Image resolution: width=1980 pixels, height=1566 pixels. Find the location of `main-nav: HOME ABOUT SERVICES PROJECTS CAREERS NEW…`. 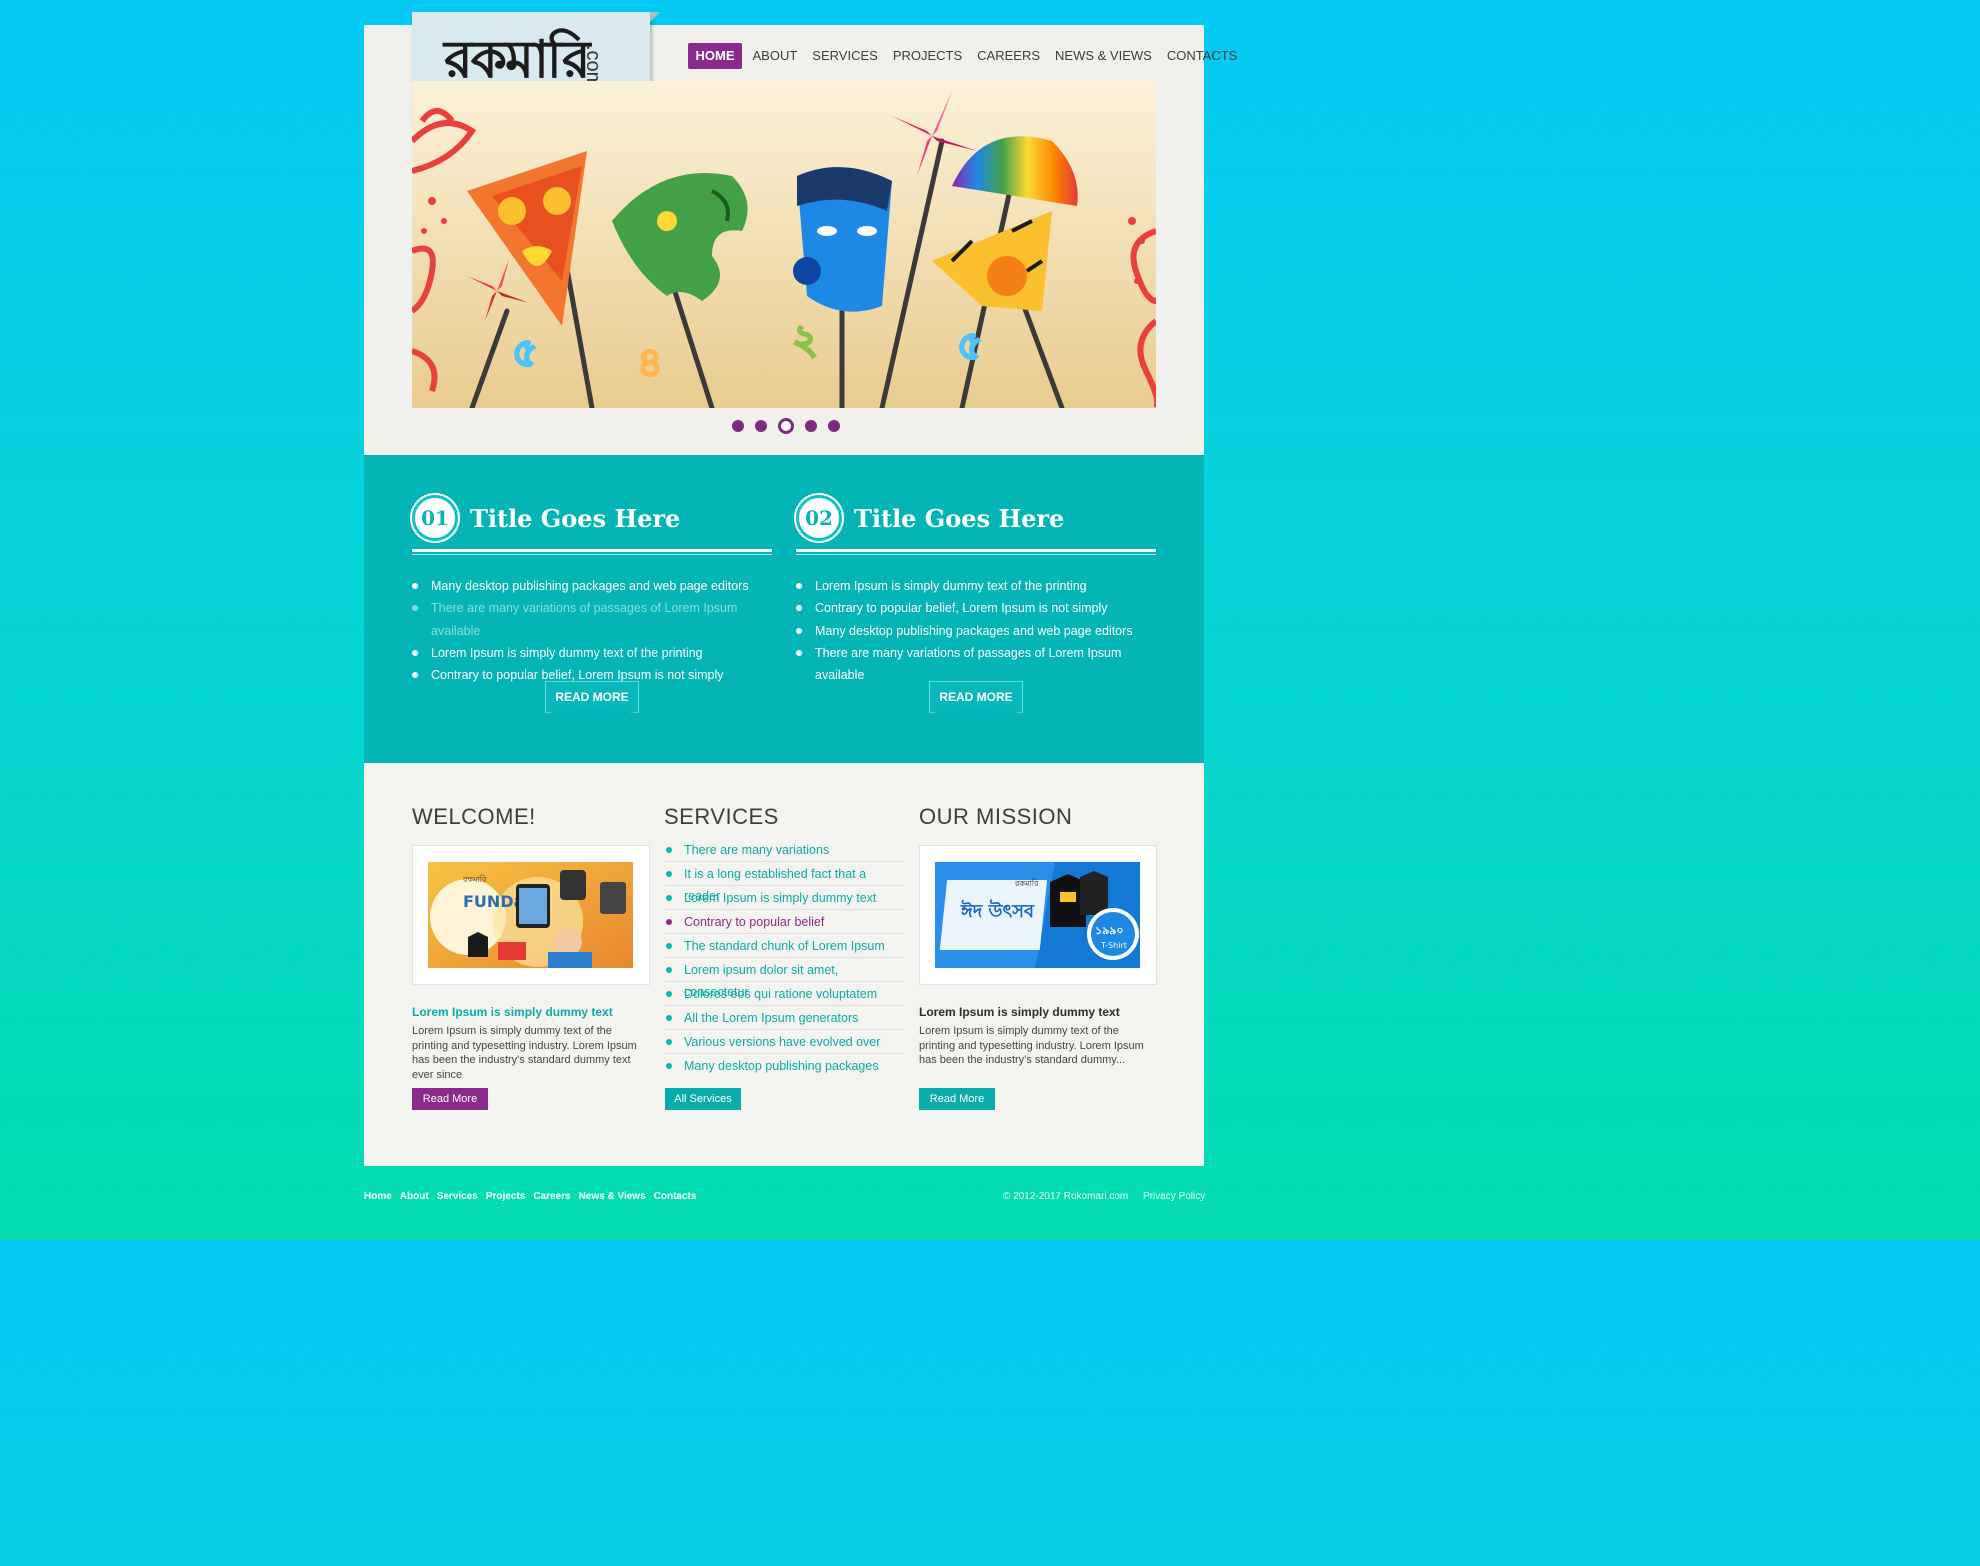

main-nav: HOME ABOUT SERVICES PROJECTS CAREERS NEW… is located at coordinates (966, 56).